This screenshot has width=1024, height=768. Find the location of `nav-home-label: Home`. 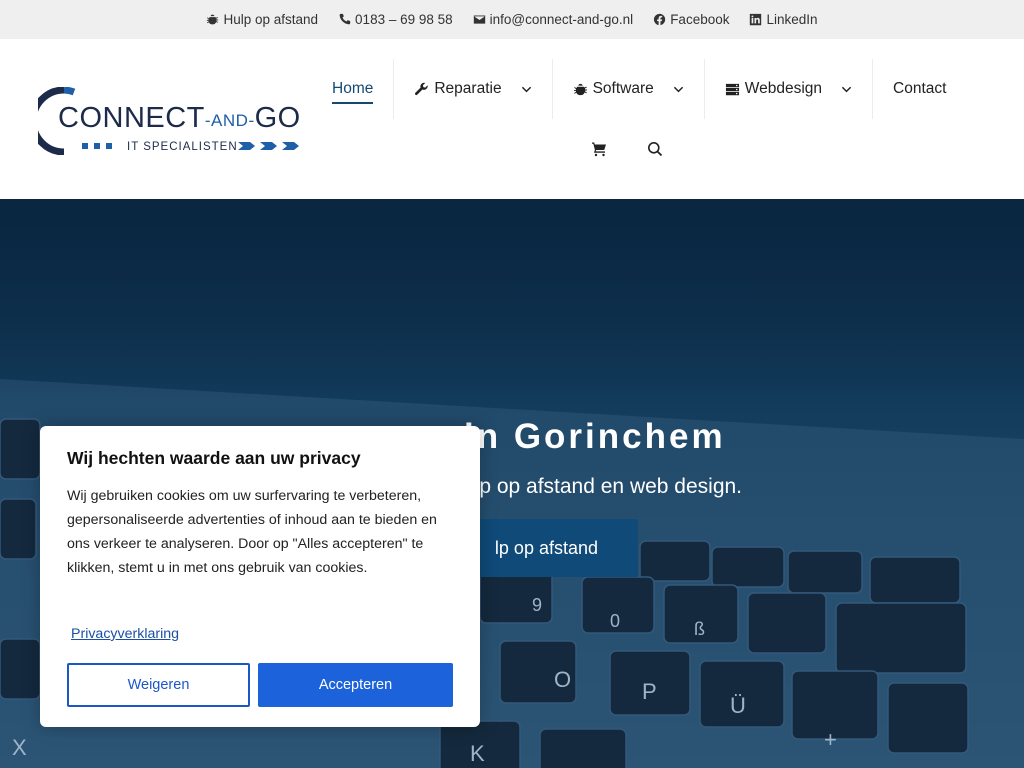

nav-home-label: Home is located at coordinates (353, 92).